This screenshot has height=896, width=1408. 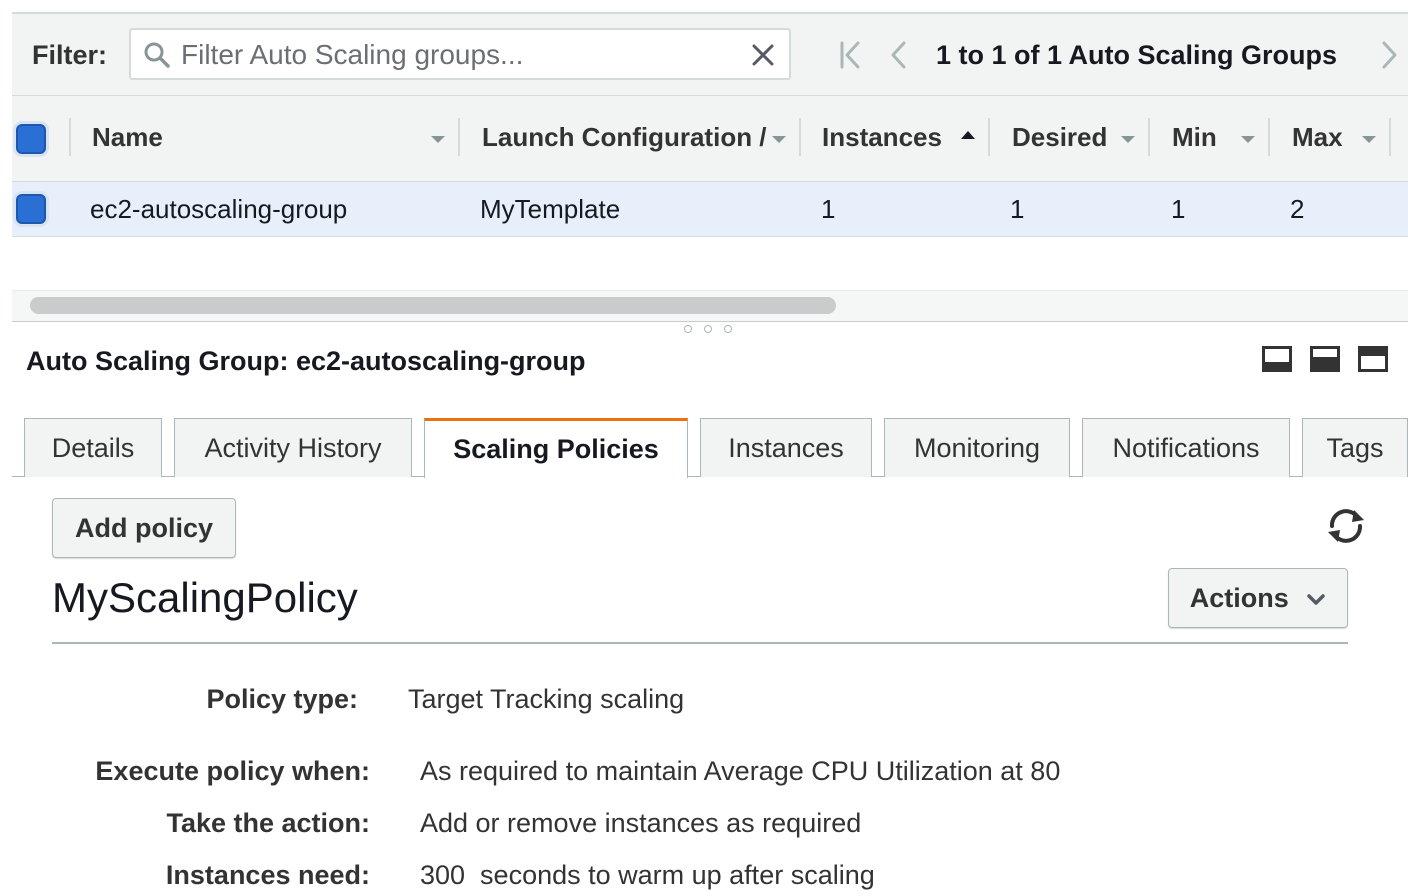 I want to click on layout-top-panel-icon, so click(x=1373, y=359).